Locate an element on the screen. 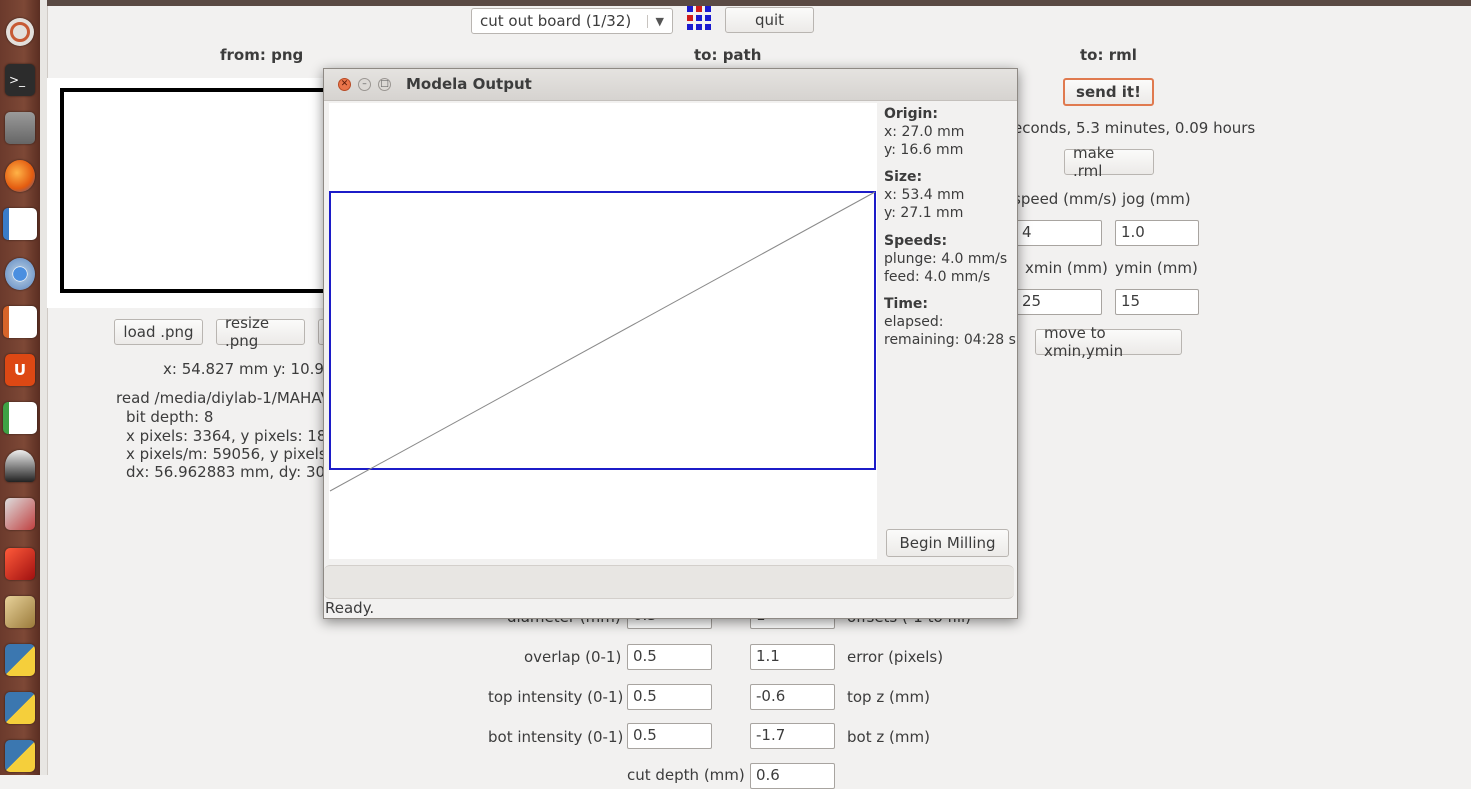 The width and height of the screenshot is (1471, 789). origin-heading: Origin: is located at coordinates (911, 114).